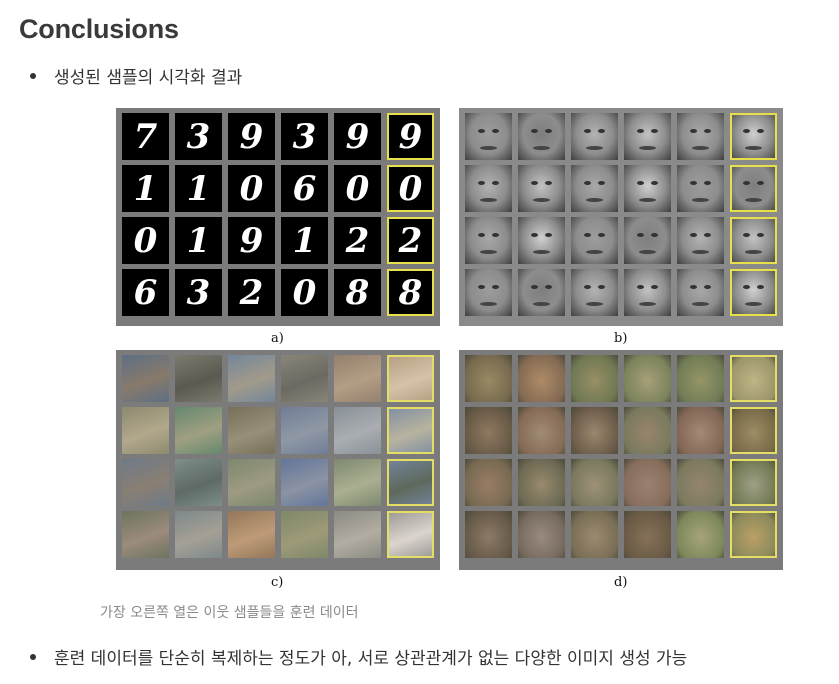 The height and width of the screenshot is (684, 839). Describe the element at coordinates (621, 582) in the screenshot. I see `caption-d: d)` at that location.